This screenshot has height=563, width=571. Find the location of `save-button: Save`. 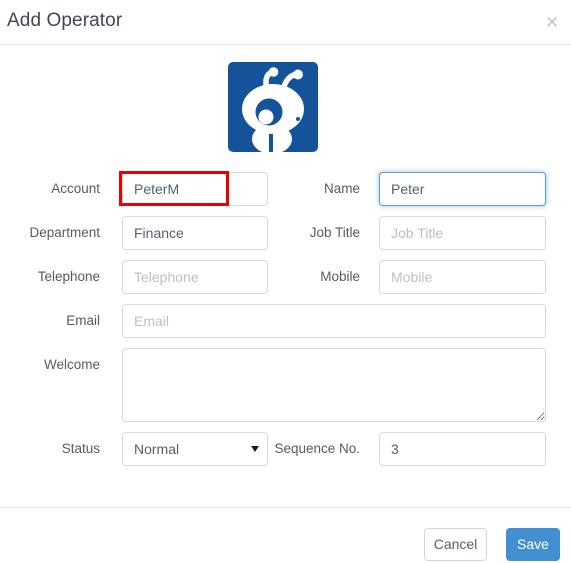

save-button: Save is located at coordinates (533, 544).